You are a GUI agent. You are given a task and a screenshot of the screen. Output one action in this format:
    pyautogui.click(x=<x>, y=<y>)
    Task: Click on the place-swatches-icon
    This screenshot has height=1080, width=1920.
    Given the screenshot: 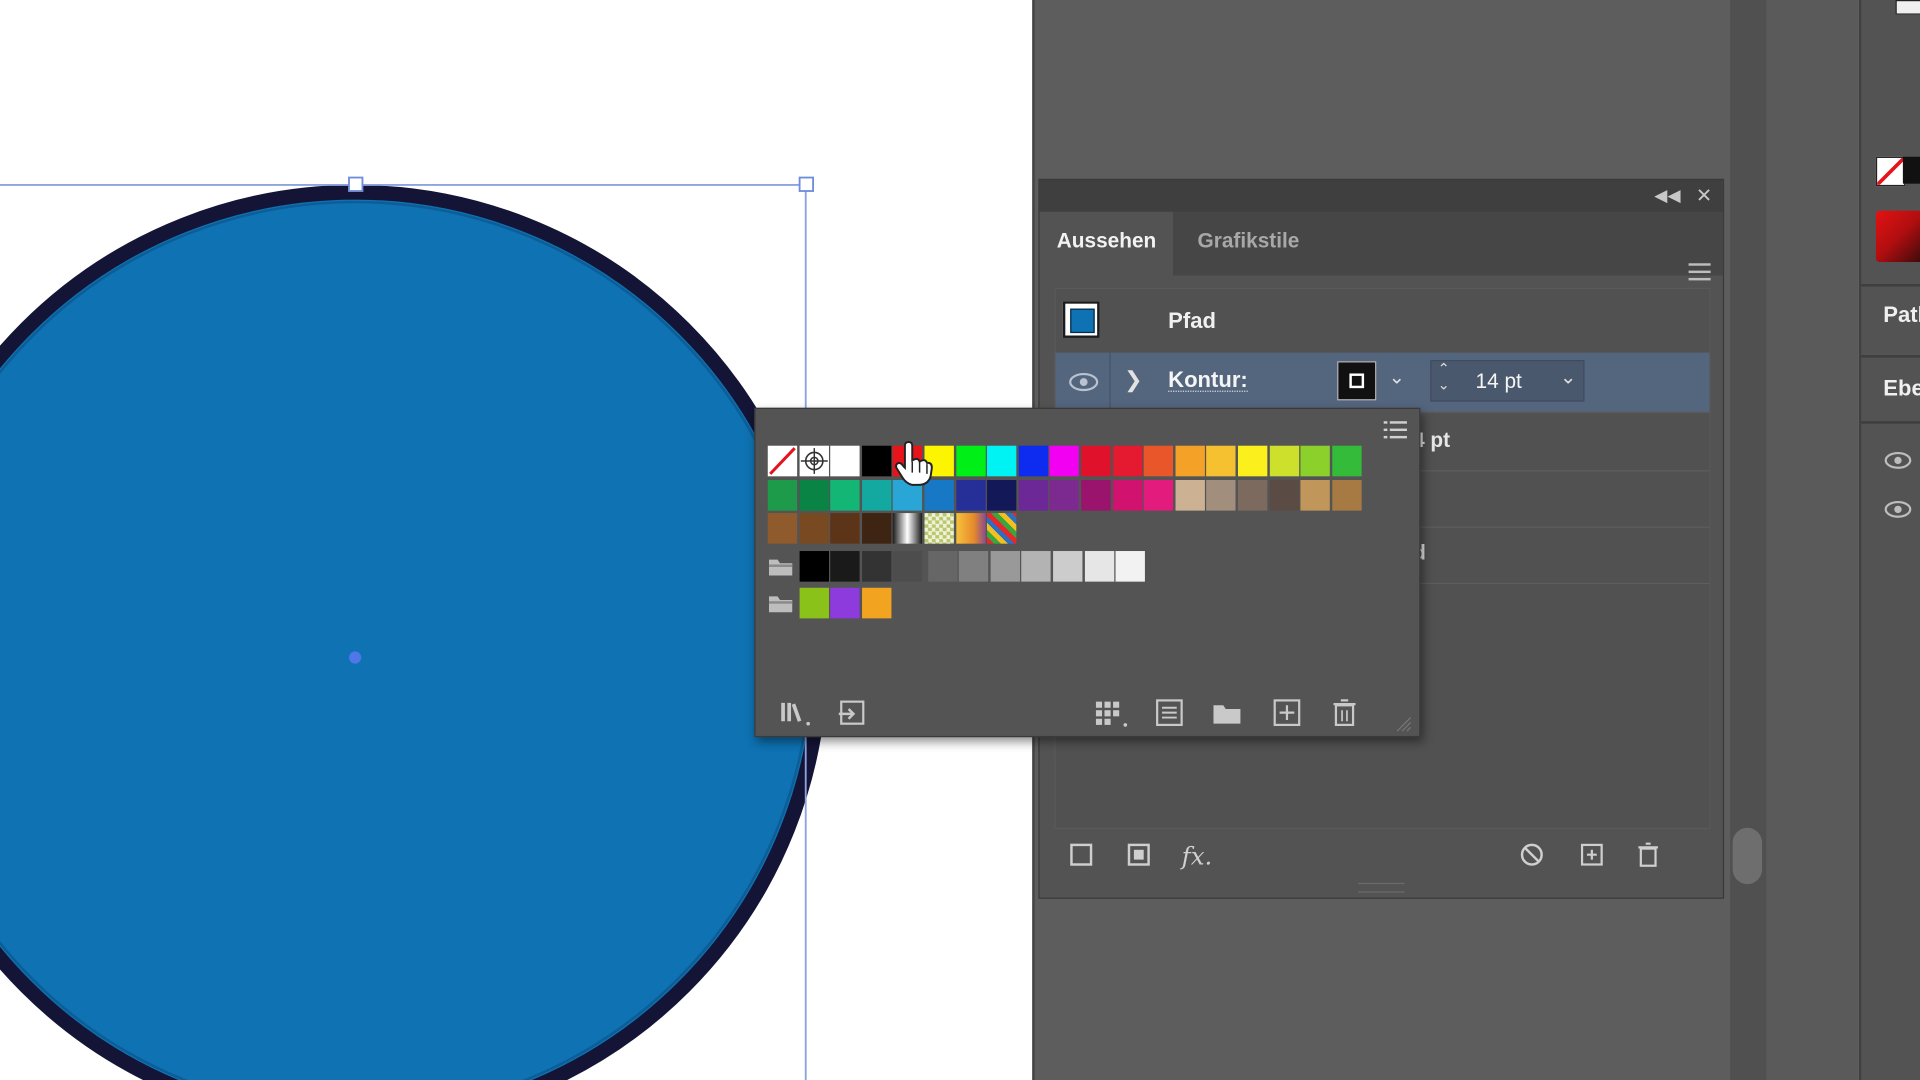 What is the action you would take?
    pyautogui.click(x=852, y=714)
    